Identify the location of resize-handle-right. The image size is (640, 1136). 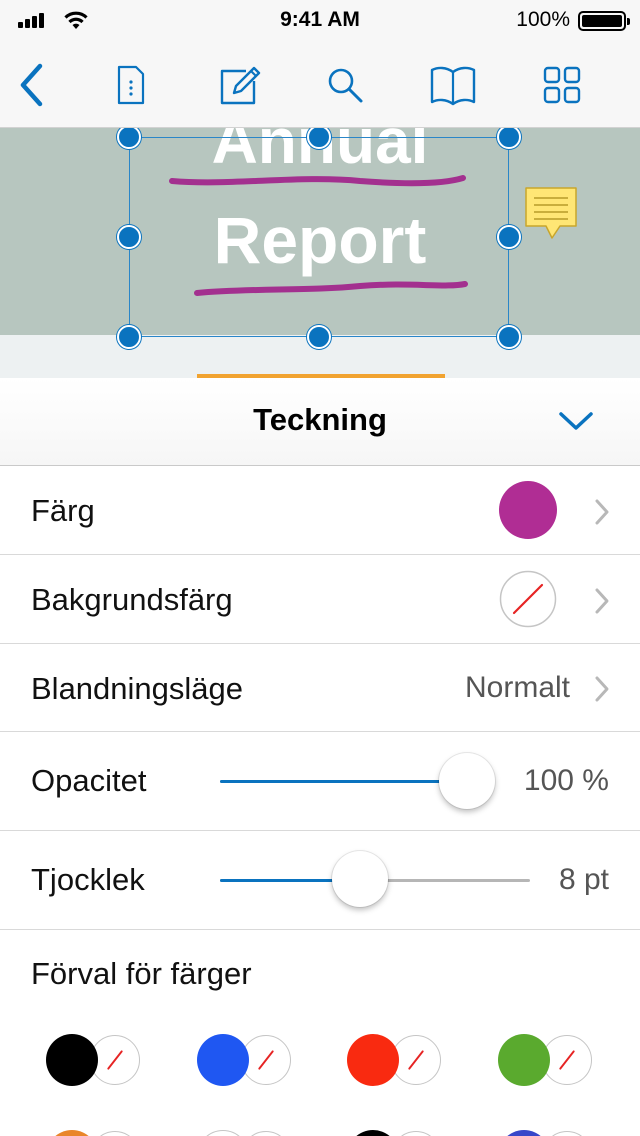
(509, 237).